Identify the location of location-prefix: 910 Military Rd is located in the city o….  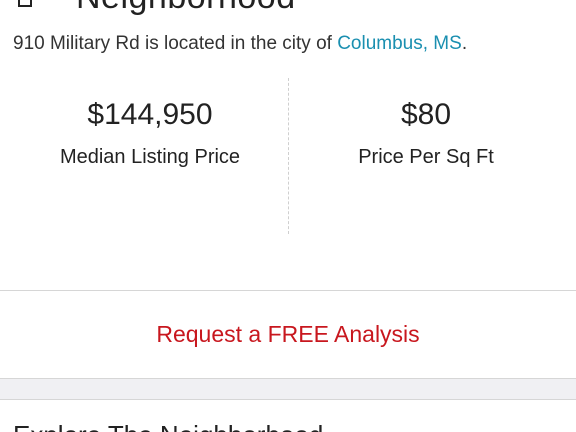
(175, 43).